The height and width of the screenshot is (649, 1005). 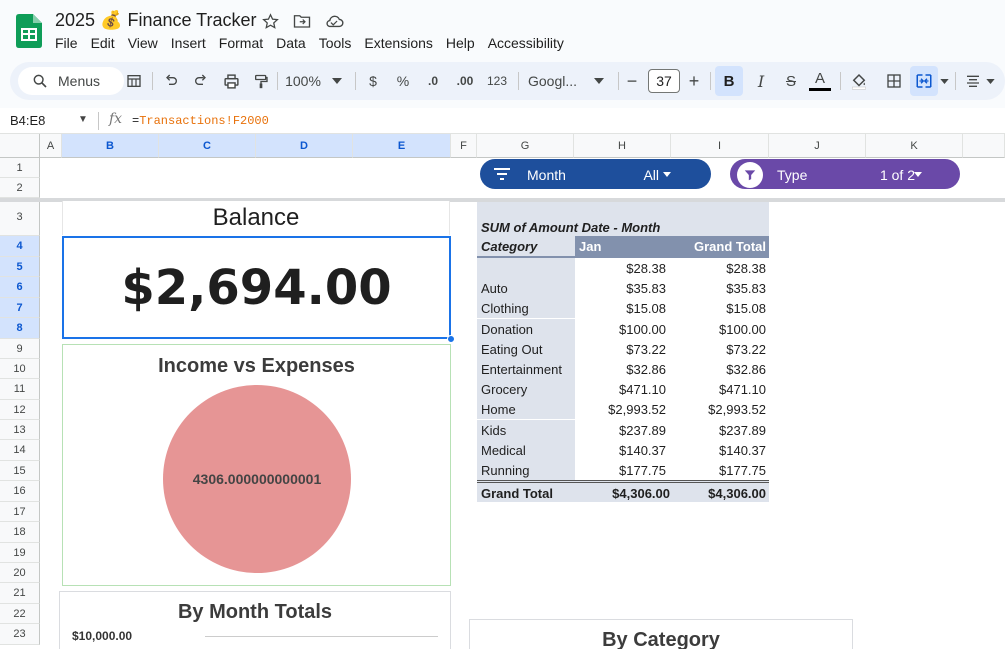 I want to click on more-formats-button: 123, so click(x=497, y=81).